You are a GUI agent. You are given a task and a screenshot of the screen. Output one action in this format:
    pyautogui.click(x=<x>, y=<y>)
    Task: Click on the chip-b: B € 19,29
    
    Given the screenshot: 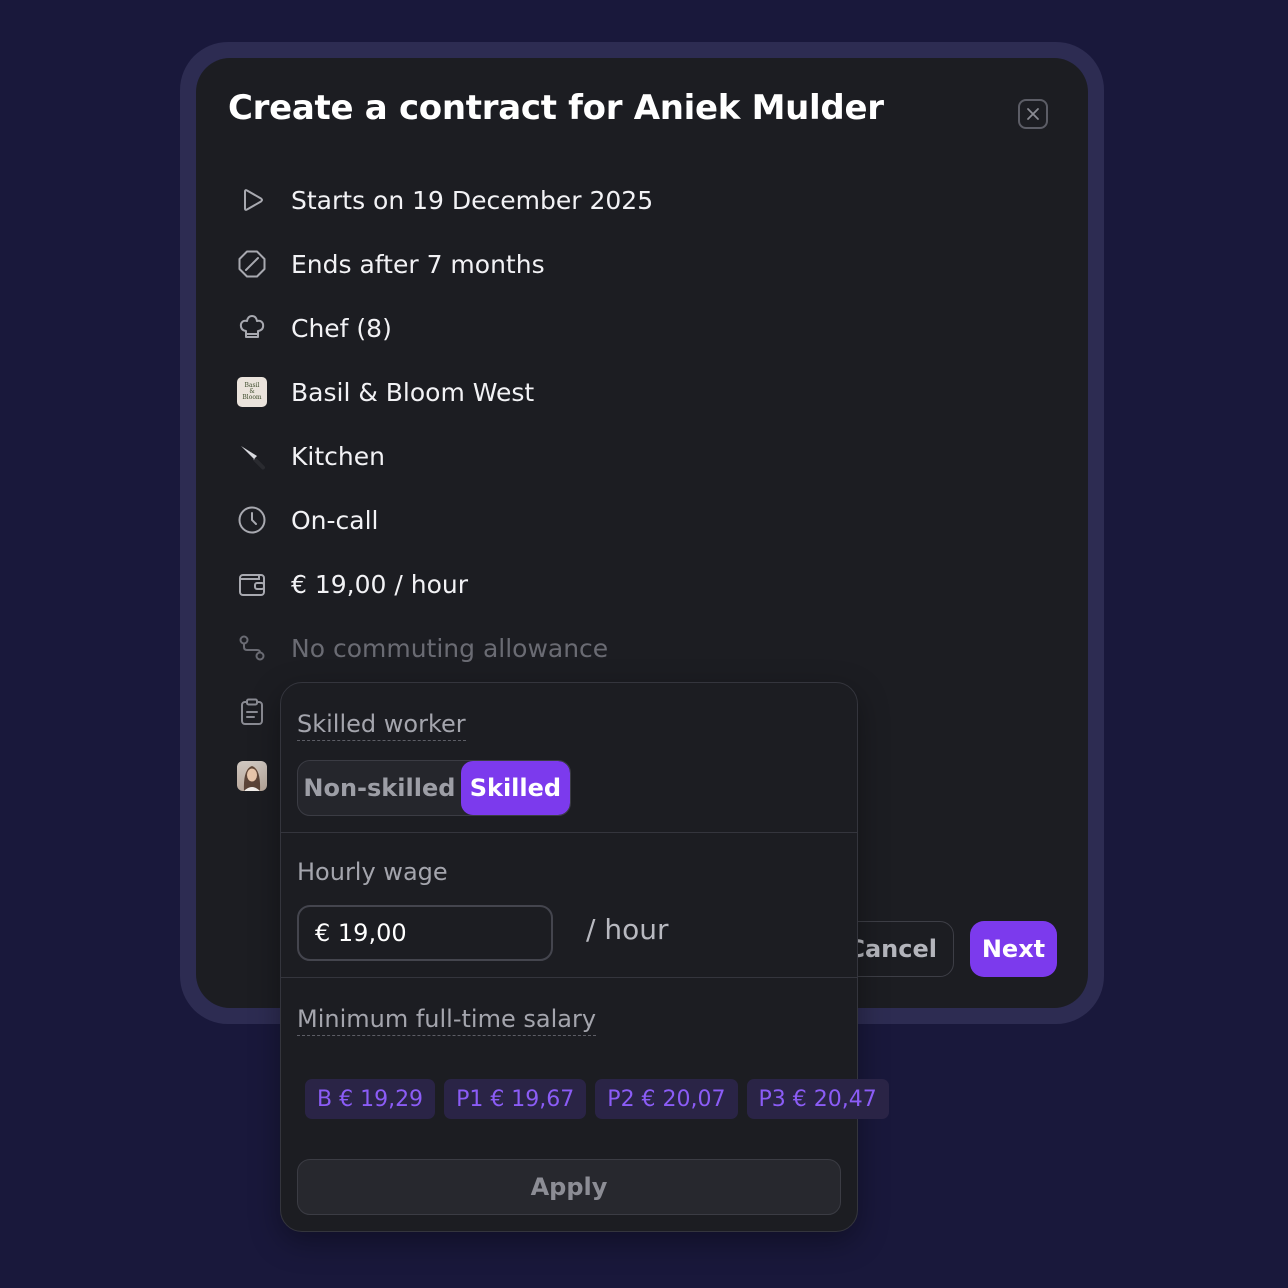 What is the action you would take?
    pyautogui.click(x=370, y=1099)
    